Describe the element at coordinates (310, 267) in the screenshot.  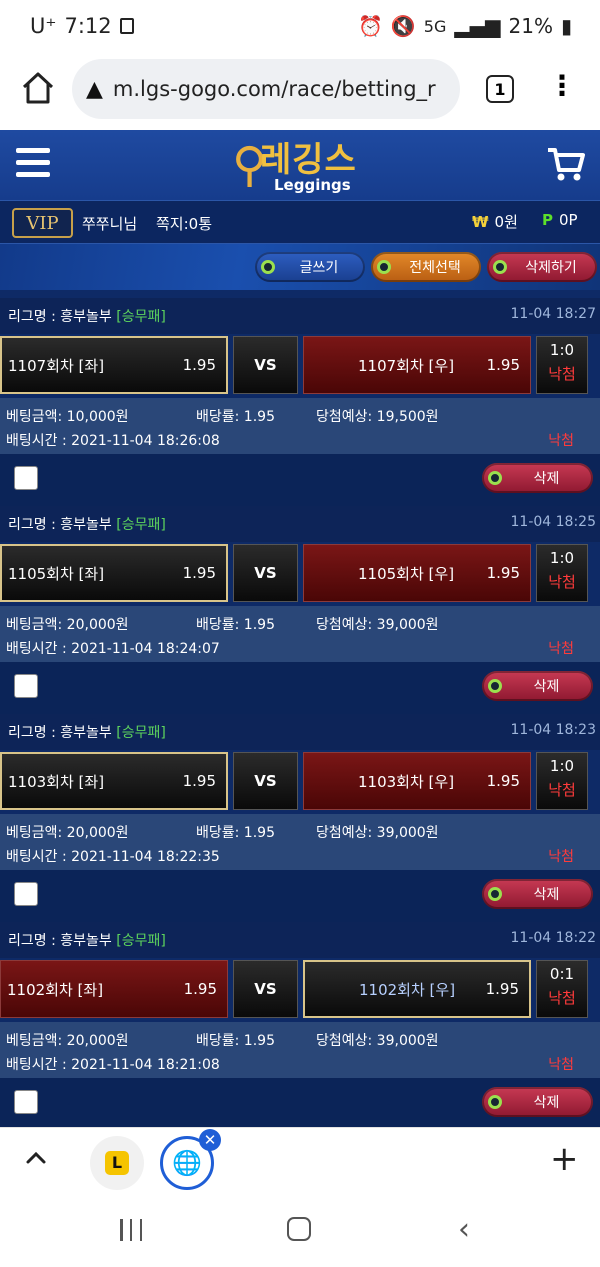
I see `write-button: 글쓰기` at that location.